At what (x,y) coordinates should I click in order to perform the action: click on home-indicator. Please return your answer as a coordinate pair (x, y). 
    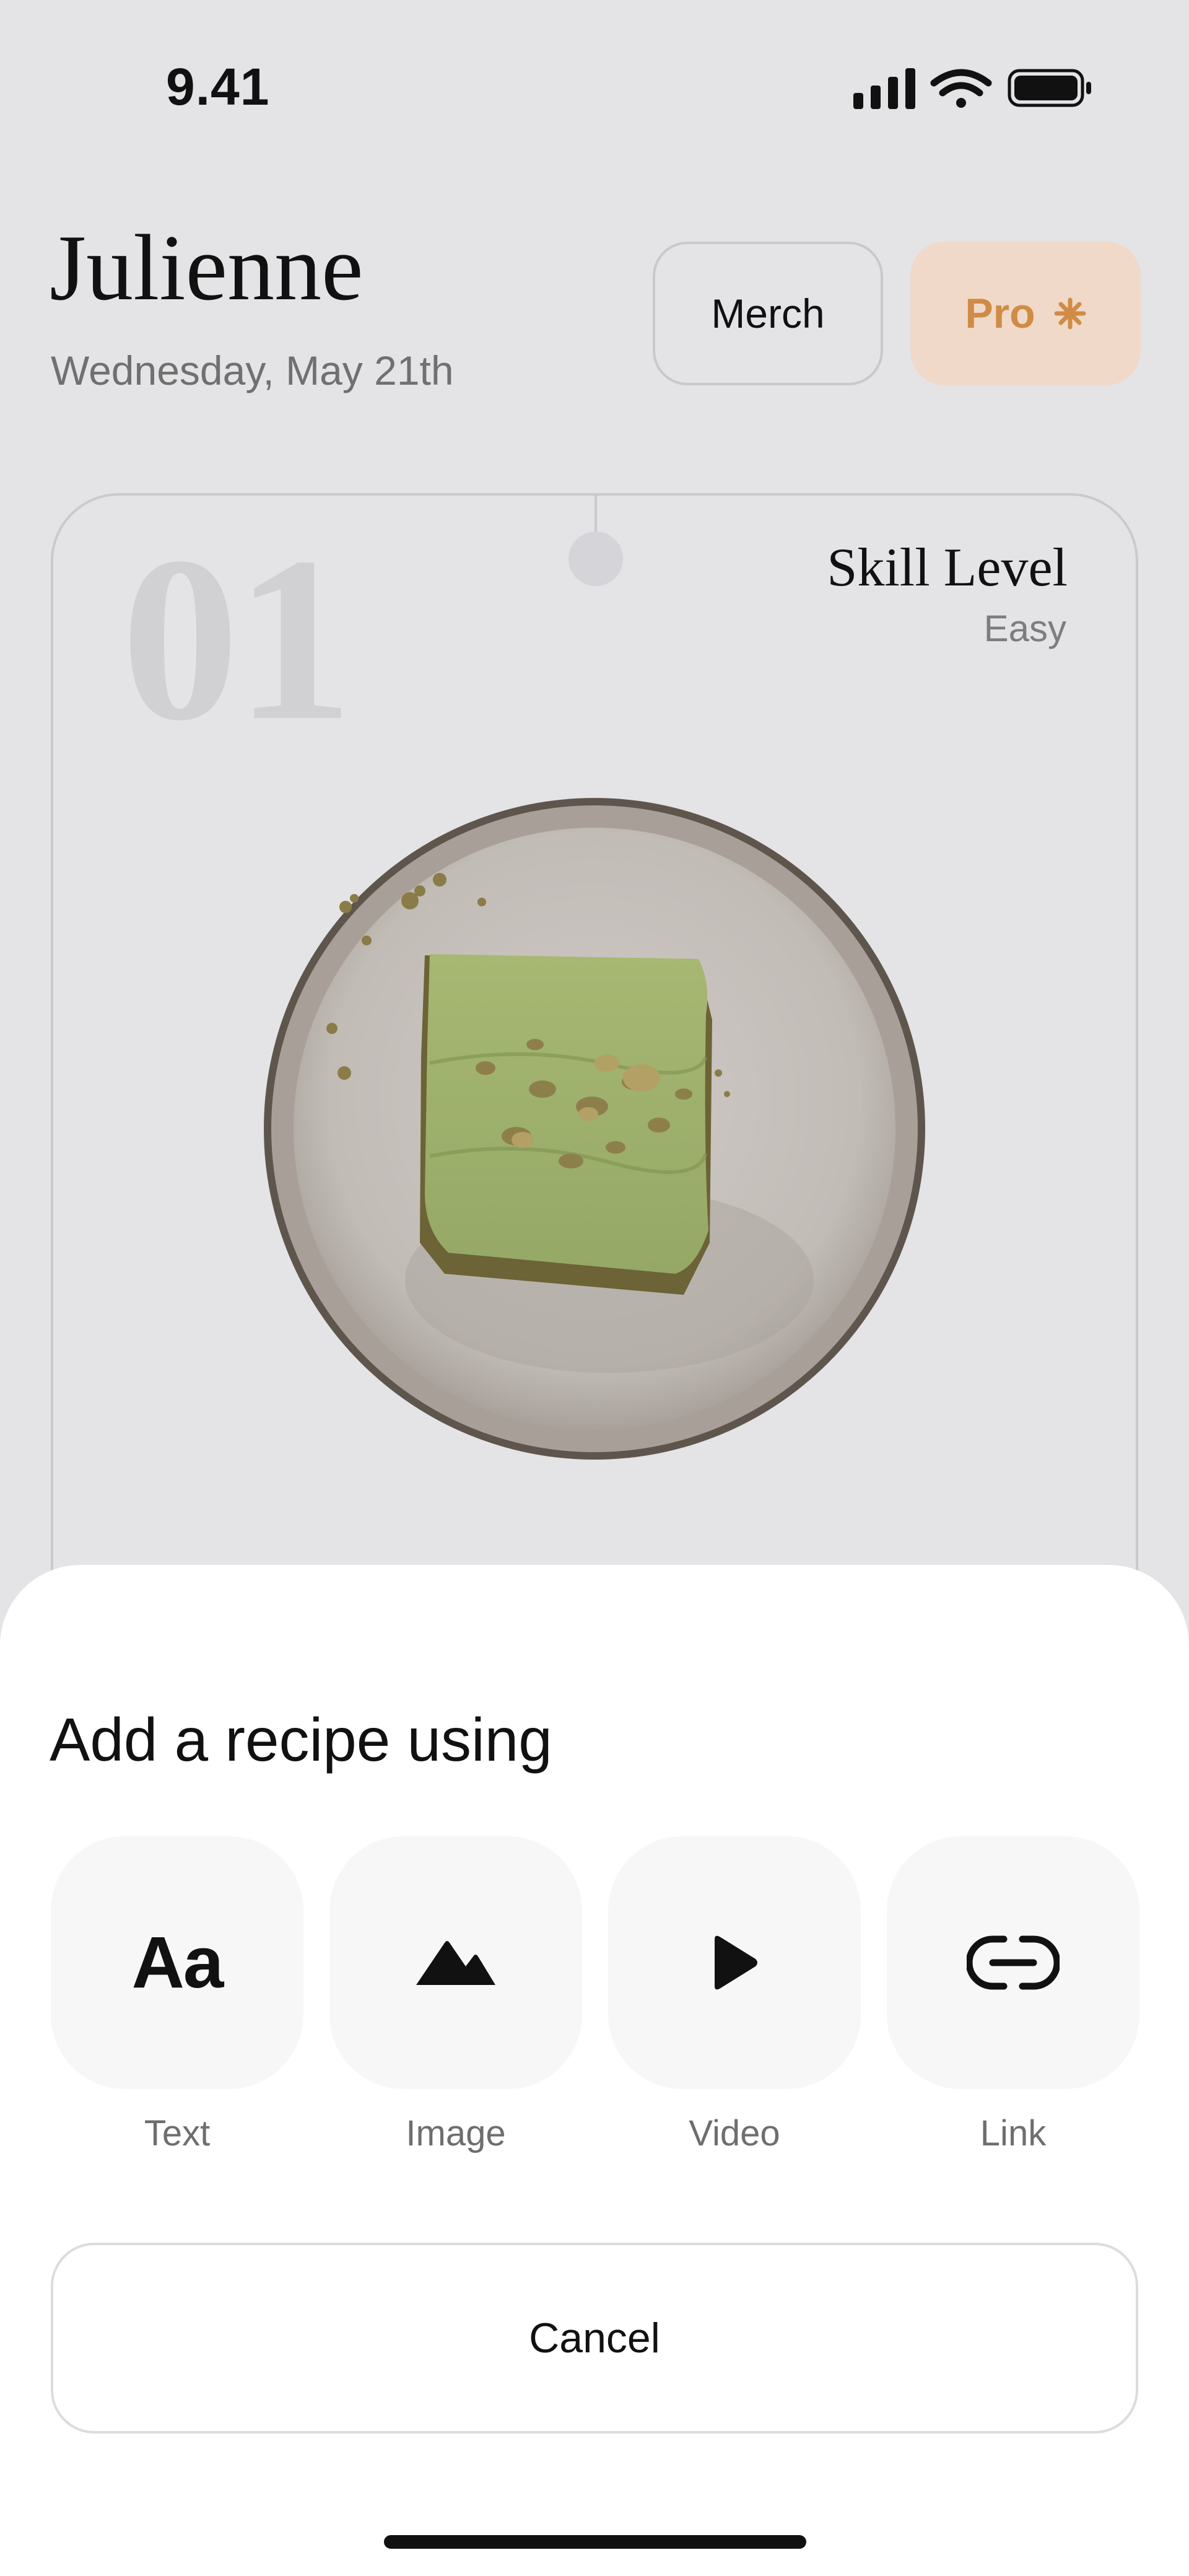
    Looking at the image, I should click on (595, 2542).